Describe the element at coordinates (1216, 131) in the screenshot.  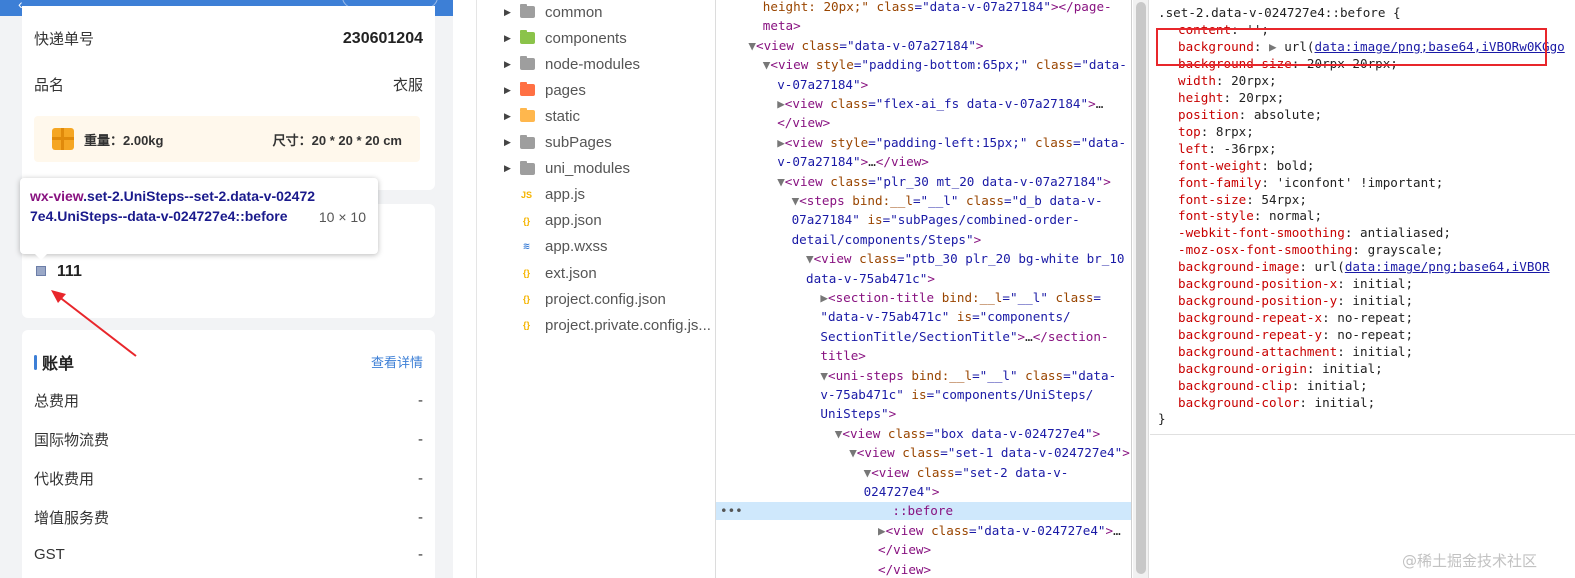
I see `style-declaration: top: 8rpx;` at that location.